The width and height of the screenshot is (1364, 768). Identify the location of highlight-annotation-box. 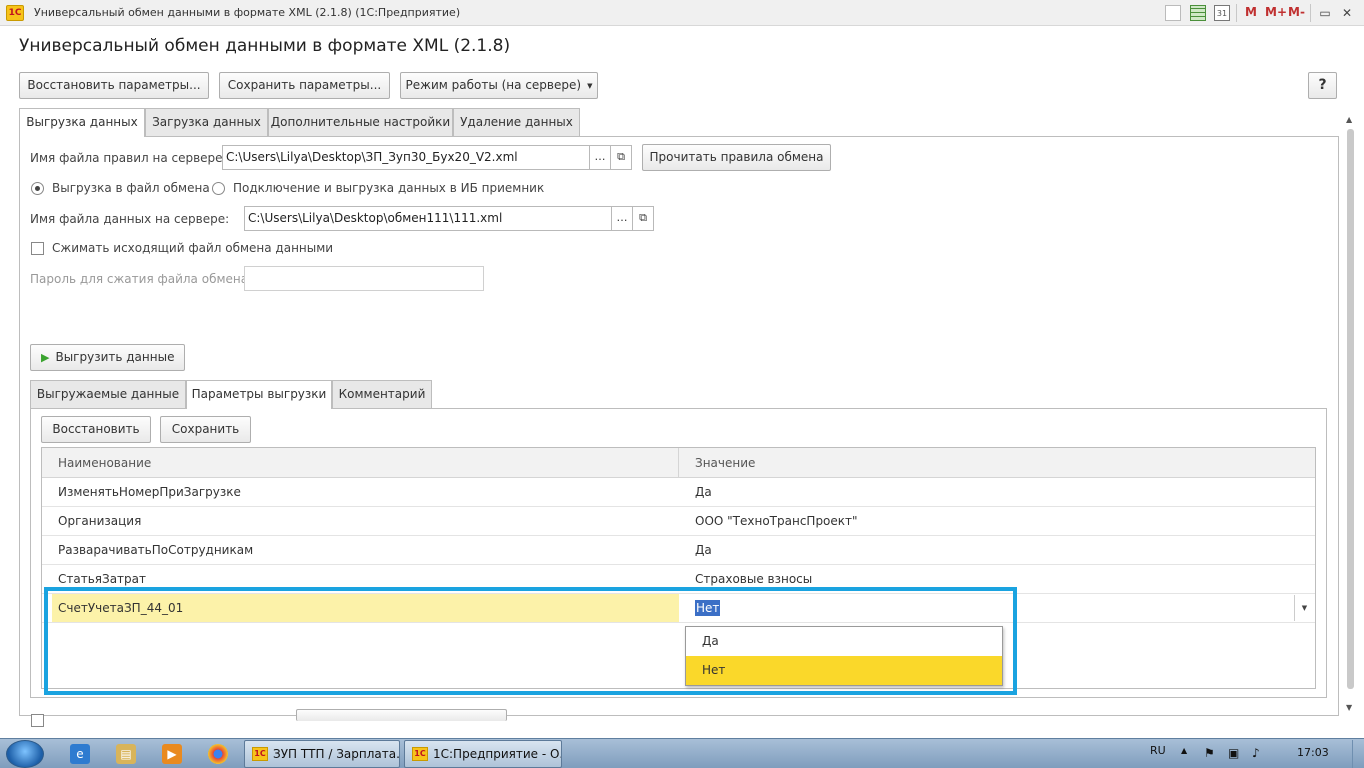
(530, 641).